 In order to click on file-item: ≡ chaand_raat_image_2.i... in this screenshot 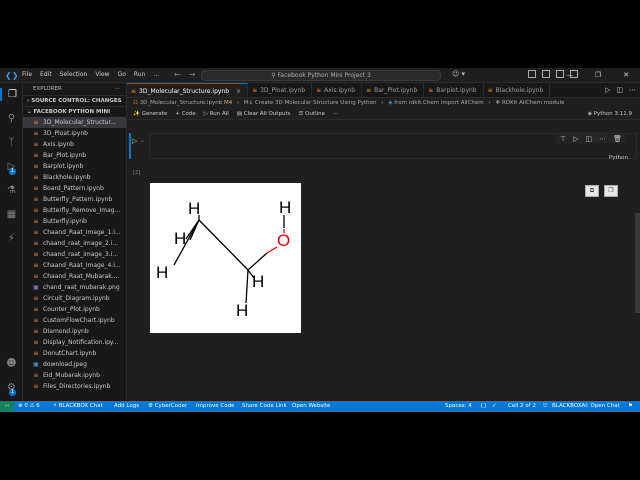, I will do `click(74, 243)`.